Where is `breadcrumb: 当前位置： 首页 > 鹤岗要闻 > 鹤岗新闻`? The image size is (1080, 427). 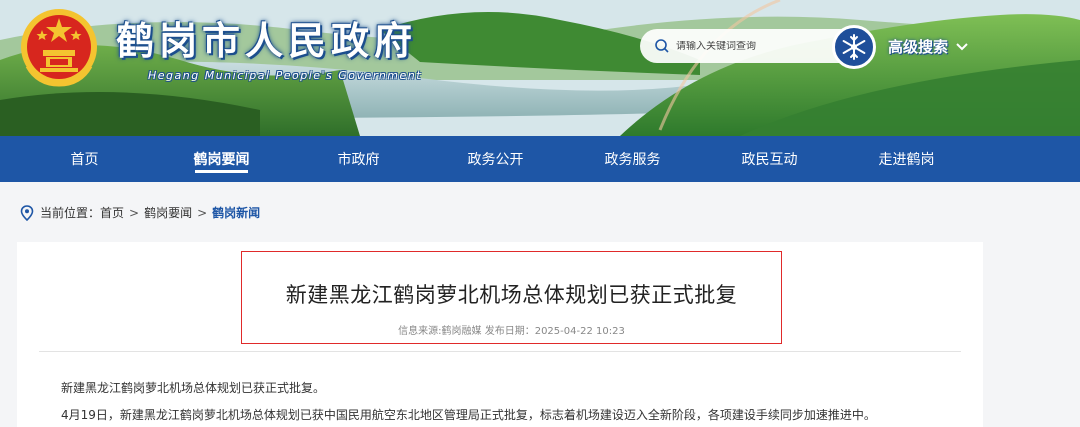
breadcrumb: 当前位置： 首页 > 鹤岗要闻 > 鹤岗新闻 is located at coordinates (140, 212).